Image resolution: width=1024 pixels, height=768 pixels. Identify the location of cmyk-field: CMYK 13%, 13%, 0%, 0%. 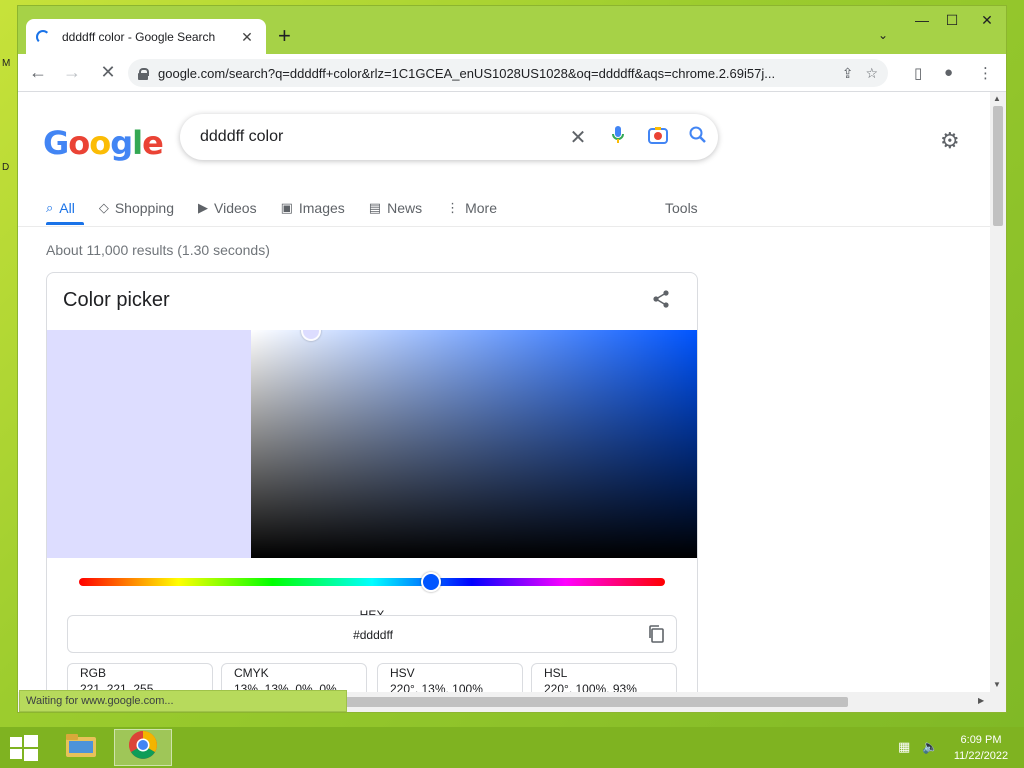
(294, 677).